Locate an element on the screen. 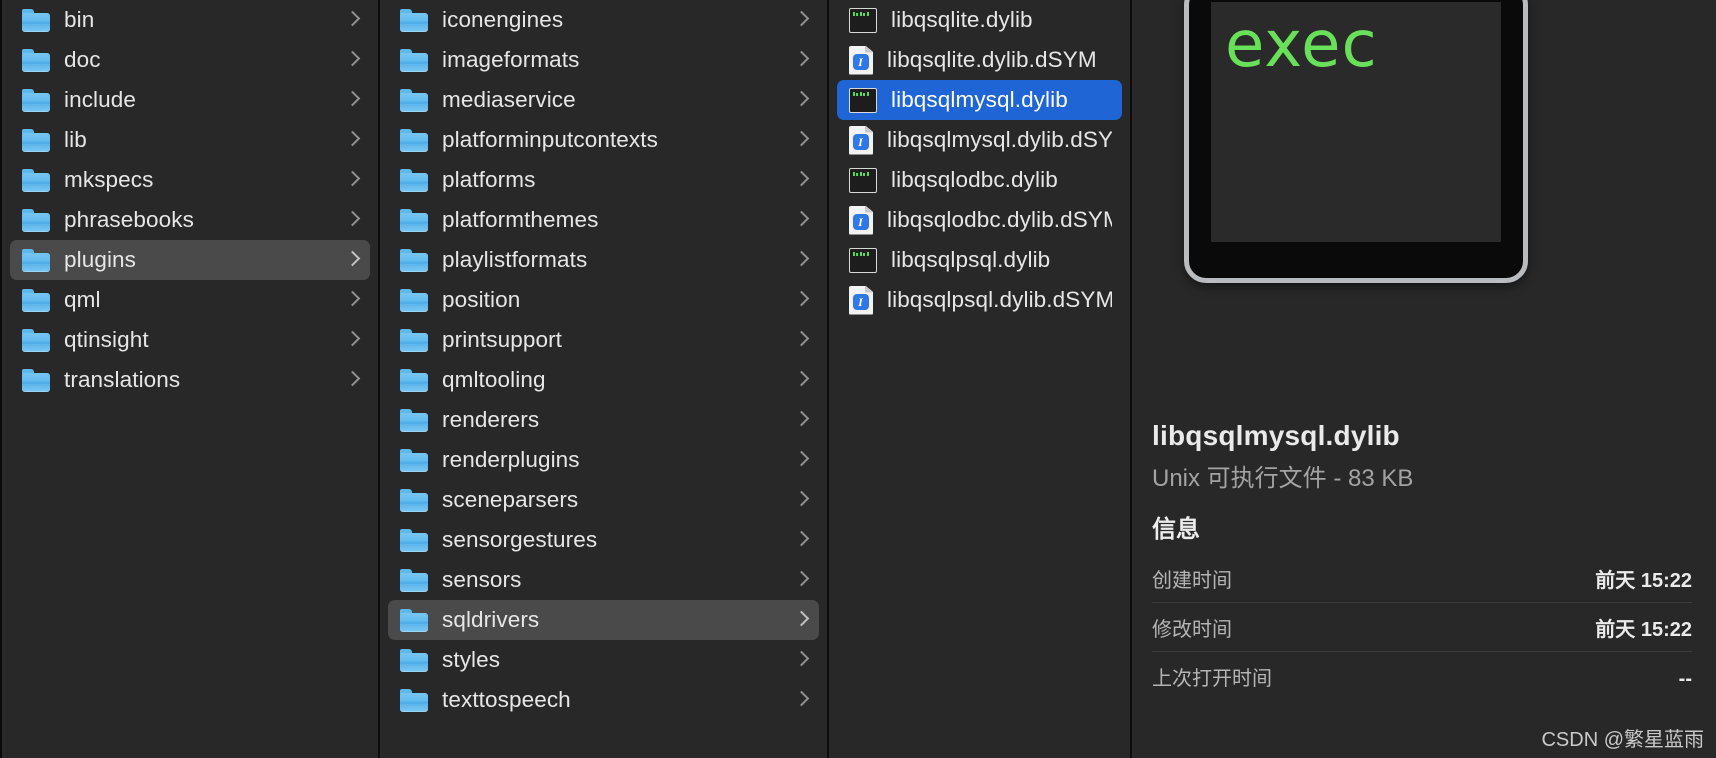 Image resolution: width=1716 pixels, height=758 pixels. list-item-label: qtinsight is located at coordinates (106, 339).